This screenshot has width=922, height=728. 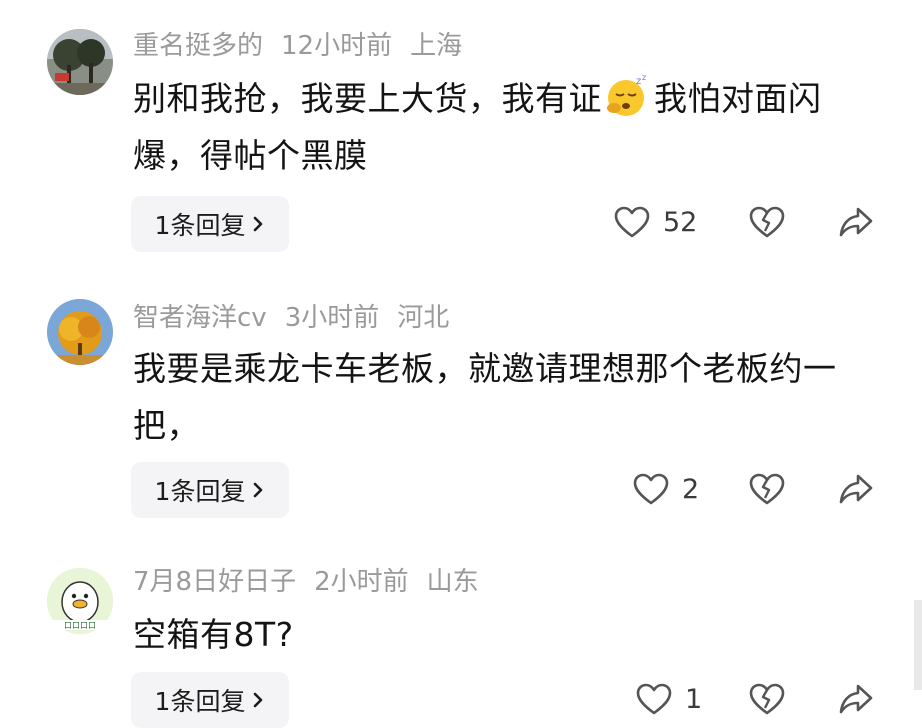 I want to click on comment-meta: 7月8日好日子 2小时前 山东, so click(x=315, y=582).